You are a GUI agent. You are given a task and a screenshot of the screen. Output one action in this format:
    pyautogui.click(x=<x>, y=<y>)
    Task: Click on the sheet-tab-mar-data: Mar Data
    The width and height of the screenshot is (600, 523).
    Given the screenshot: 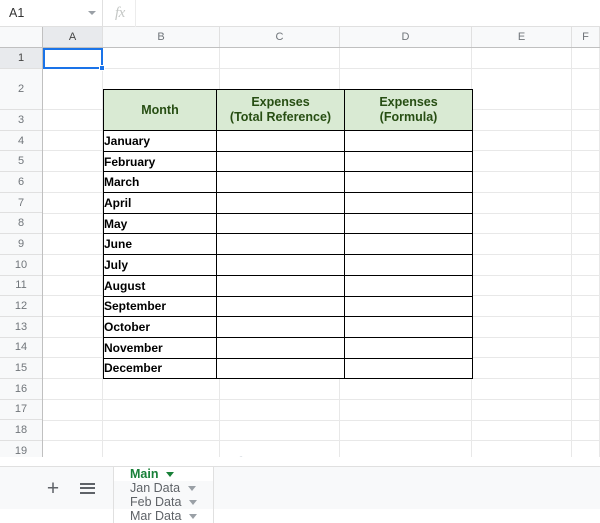 What is the action you would take?
    pyautogui.click(x=164, y=516)
    